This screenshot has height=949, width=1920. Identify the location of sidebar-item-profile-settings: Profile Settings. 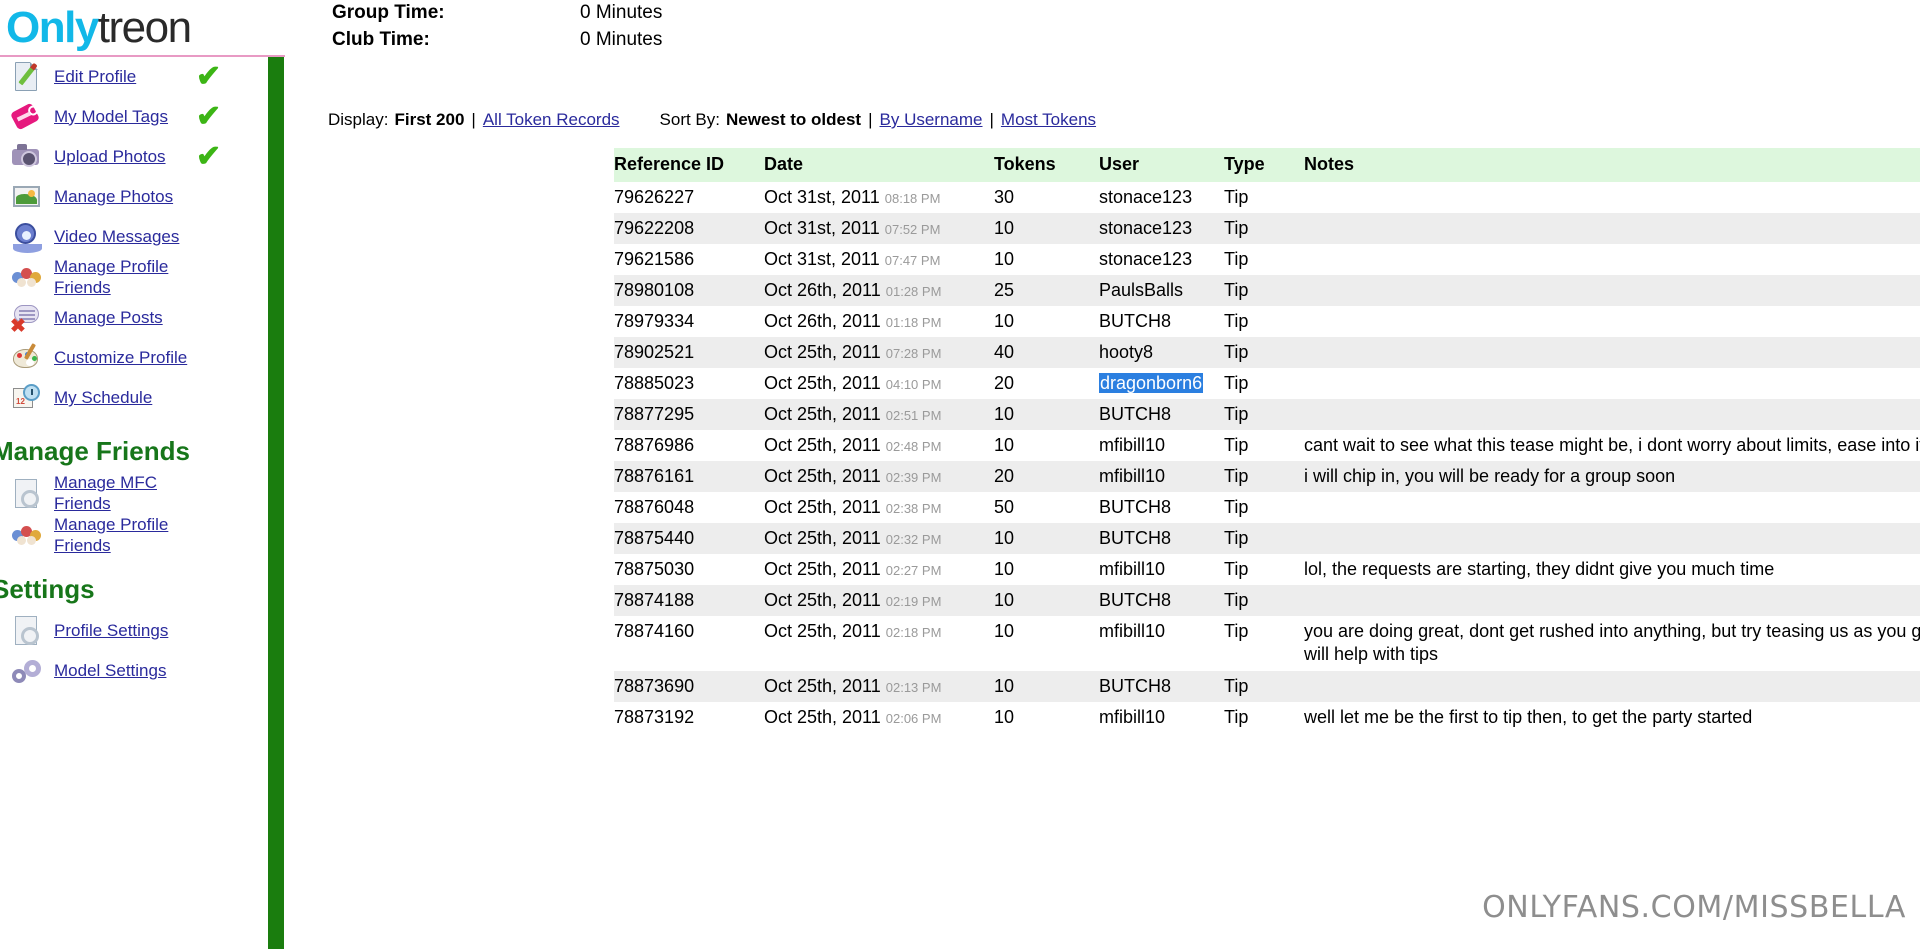
(134, 631).